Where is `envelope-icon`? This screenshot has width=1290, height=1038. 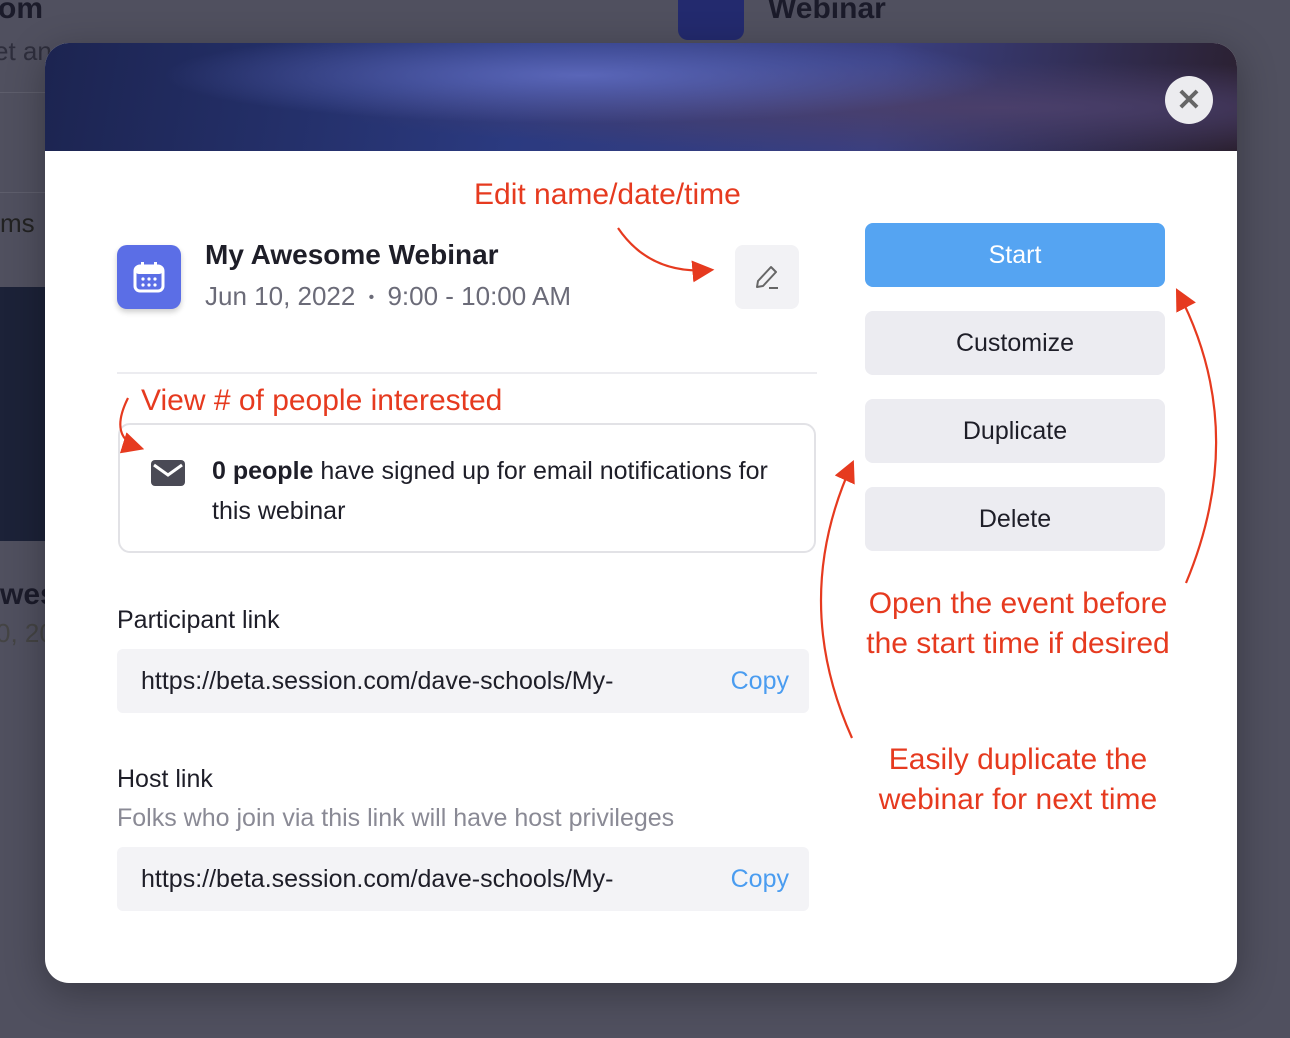 envelope-icon is located at coordinates (168, 473).